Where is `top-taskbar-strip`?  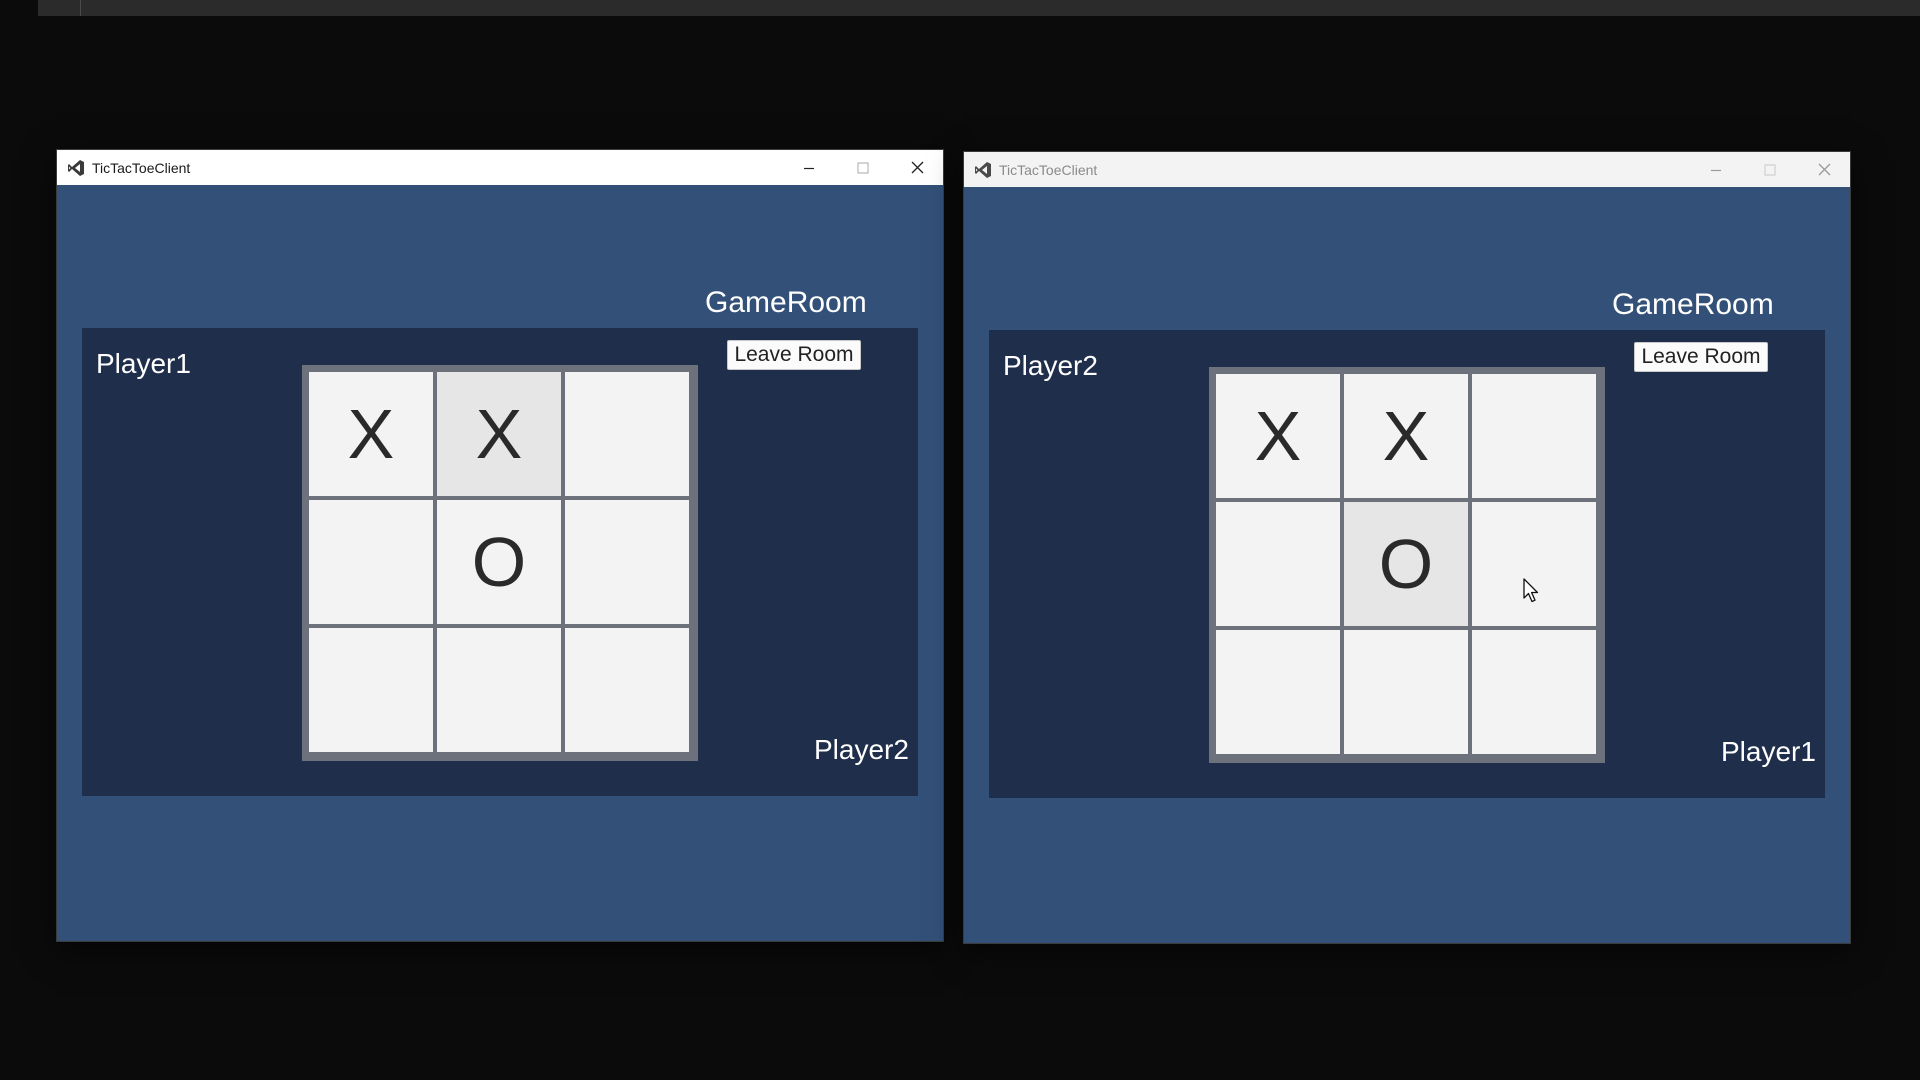 top-taskbar-strip is located at coordinates (979, 8).